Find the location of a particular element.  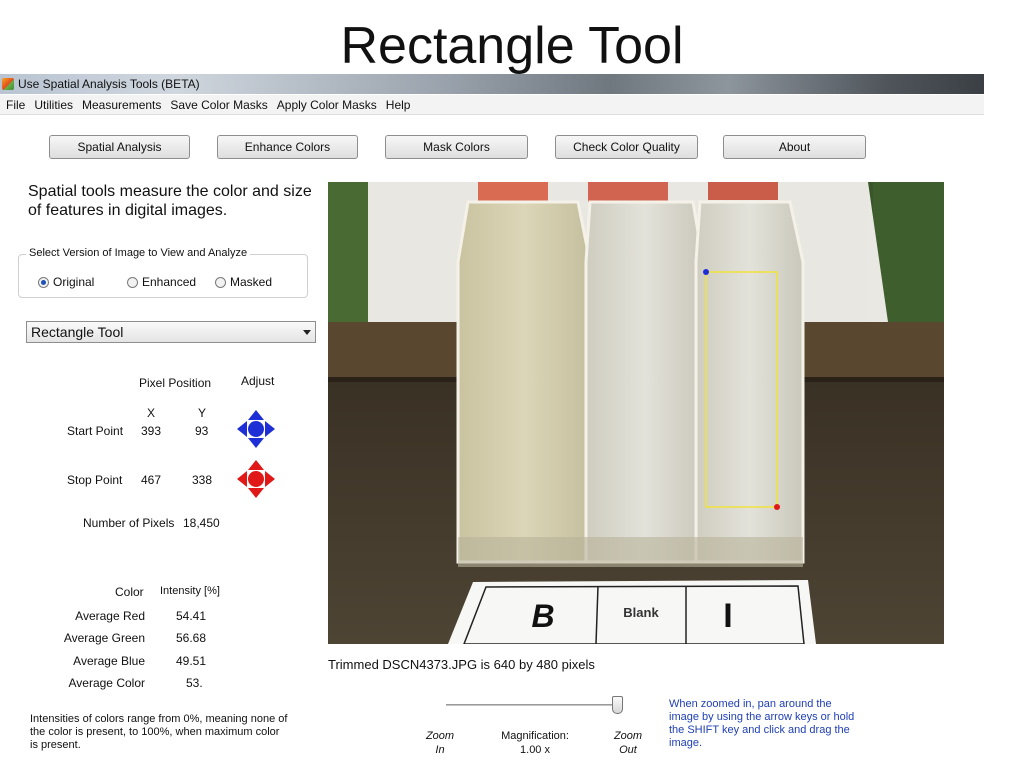

zoom-in-line1: Zoom is located at coordinates (440, 736).